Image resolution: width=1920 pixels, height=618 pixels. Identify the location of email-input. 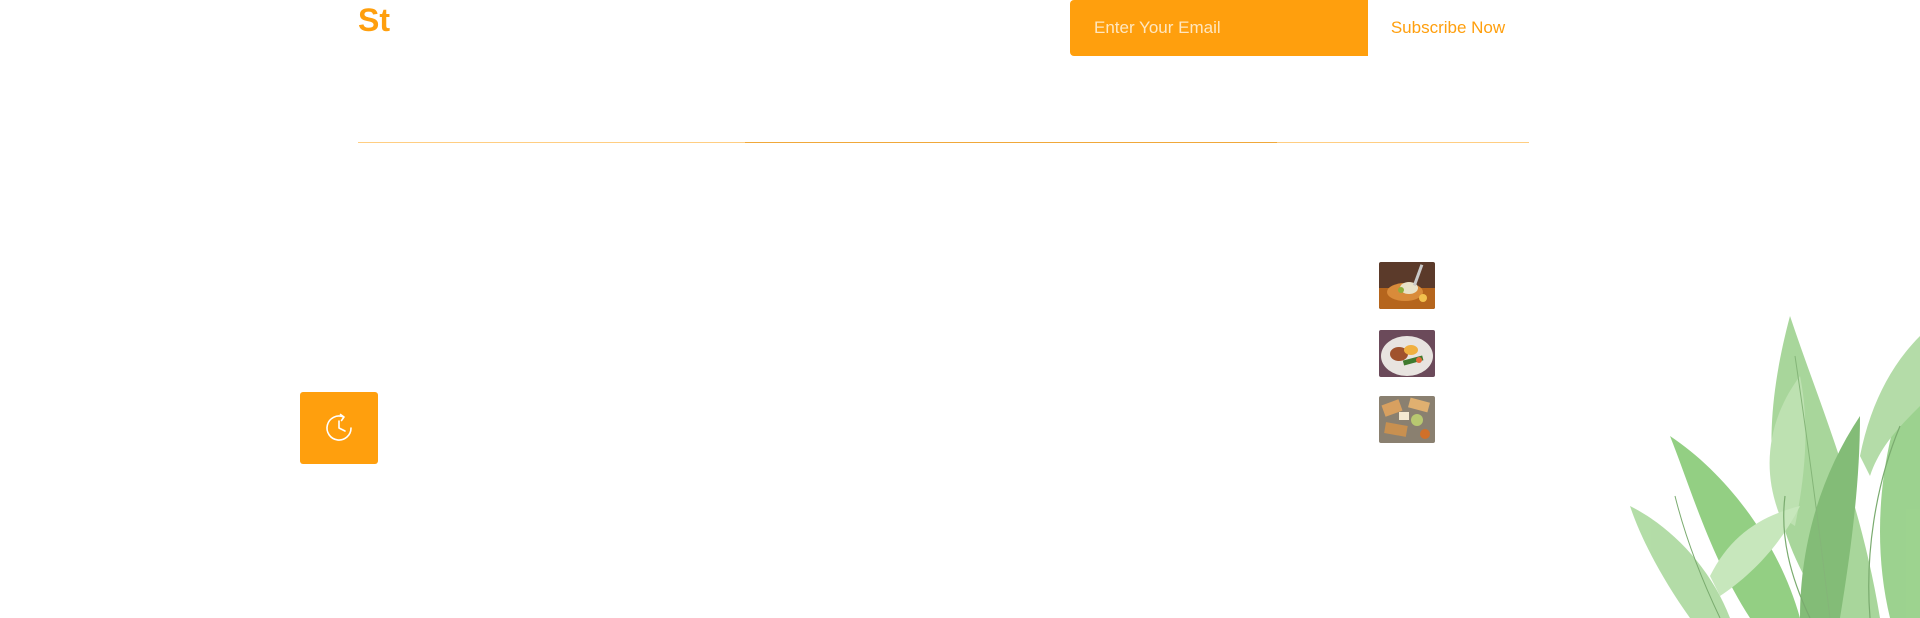
(1219, 28).